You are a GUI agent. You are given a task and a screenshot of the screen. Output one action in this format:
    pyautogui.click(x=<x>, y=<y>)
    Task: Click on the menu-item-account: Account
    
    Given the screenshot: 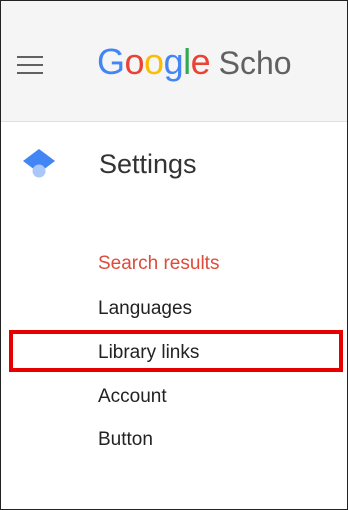 What is the action you would take?
    pyautogui.click(x=132, y=397)
    